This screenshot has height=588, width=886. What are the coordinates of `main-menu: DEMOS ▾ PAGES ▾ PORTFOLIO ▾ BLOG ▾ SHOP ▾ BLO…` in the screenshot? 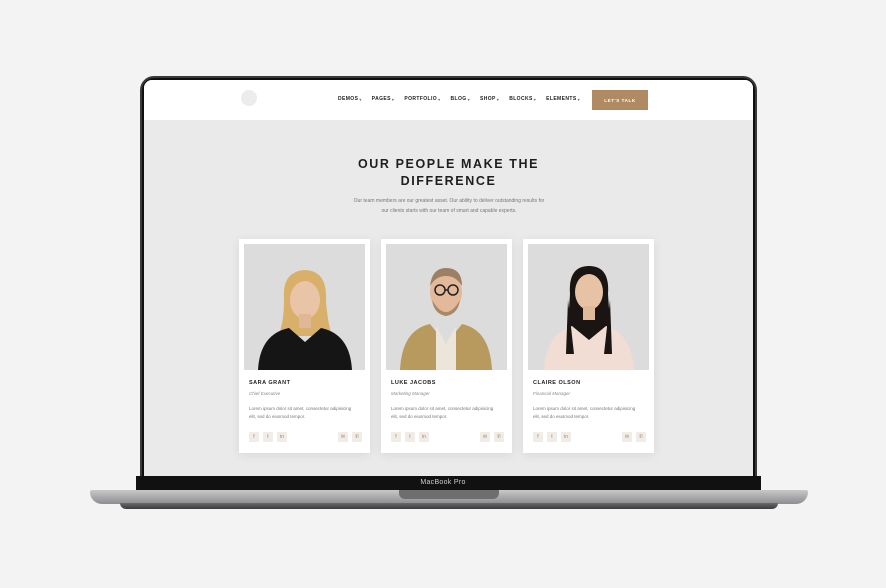 It's located at (459, 99).